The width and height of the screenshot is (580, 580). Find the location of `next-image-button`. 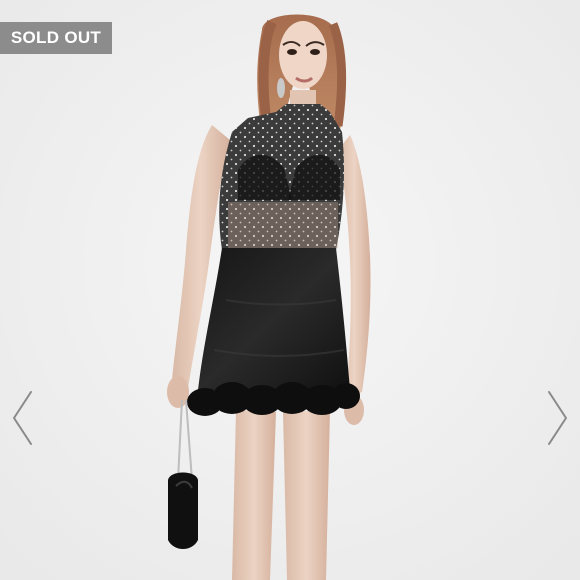

next-image-button is located at coordinates (558, 418).